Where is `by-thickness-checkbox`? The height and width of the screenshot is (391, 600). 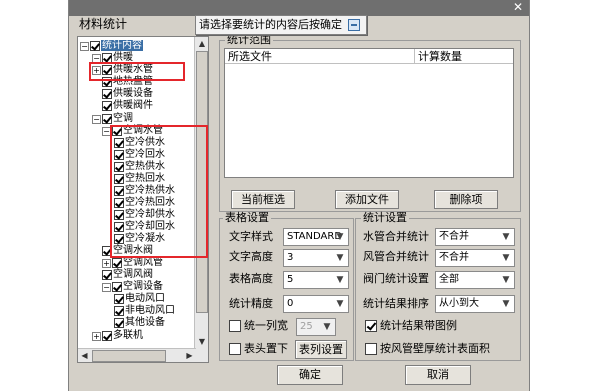
by-thickness-checkbox is located at coordinates (371, 349).